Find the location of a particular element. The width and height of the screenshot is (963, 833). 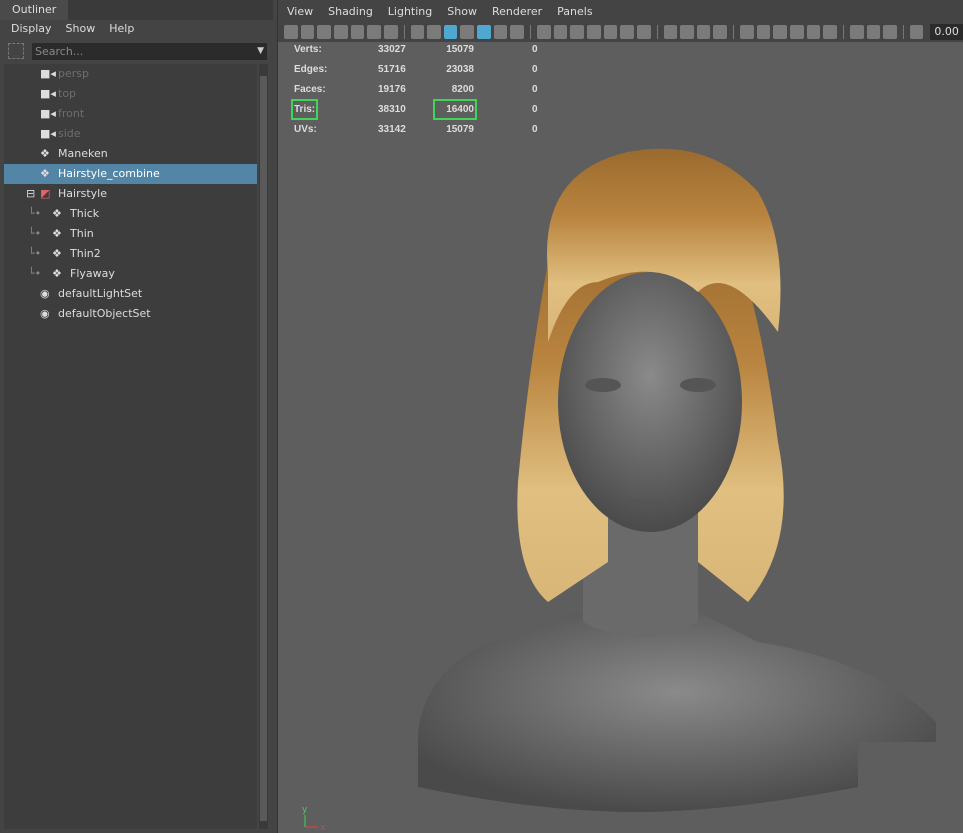

outliner-item: ■◂ front is located at coordinates (130, 114).